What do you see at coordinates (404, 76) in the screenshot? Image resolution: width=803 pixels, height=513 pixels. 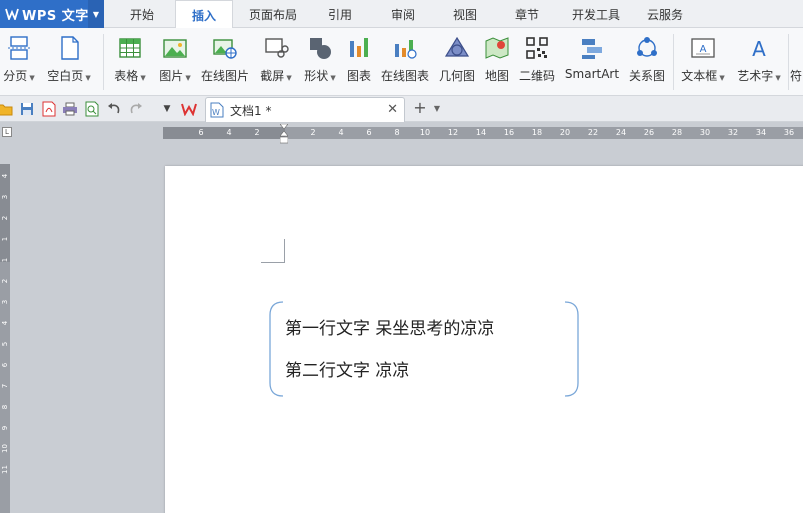 I see `online-chart-label: 在线图表` at bounding box center [404, 76].